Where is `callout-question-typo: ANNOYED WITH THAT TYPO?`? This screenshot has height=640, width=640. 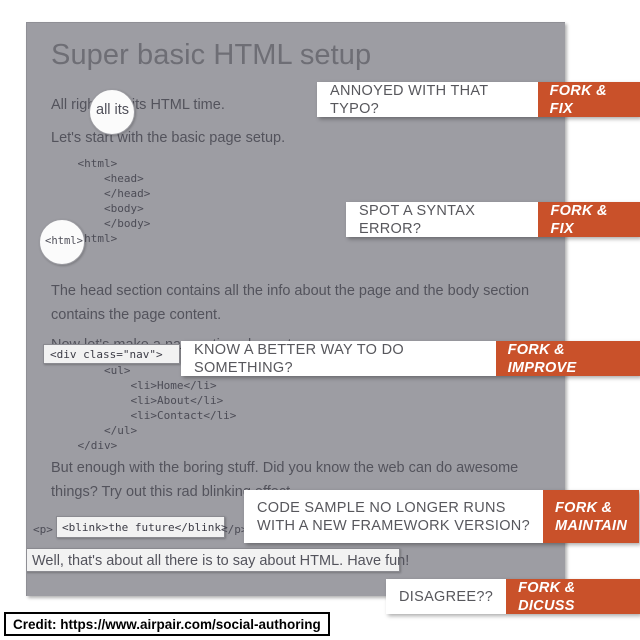
callout-question-typo: ANNOYED WITH THAT TYPO? is located at coordinates (427, 99).